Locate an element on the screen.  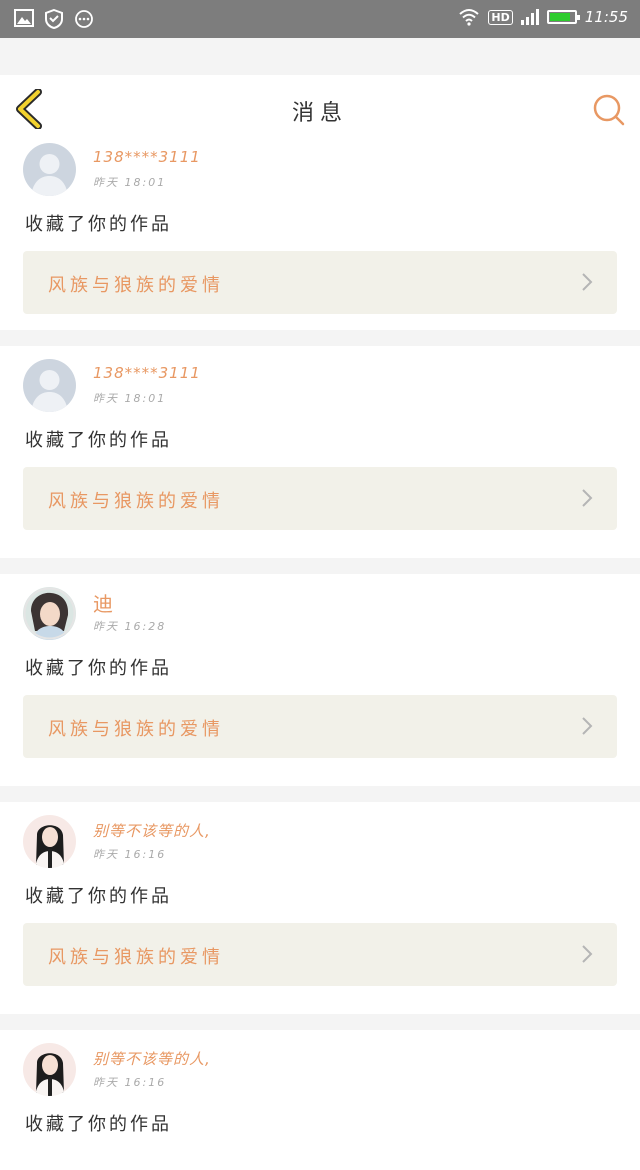
wifi-icon is located at coordinates (469, 17).